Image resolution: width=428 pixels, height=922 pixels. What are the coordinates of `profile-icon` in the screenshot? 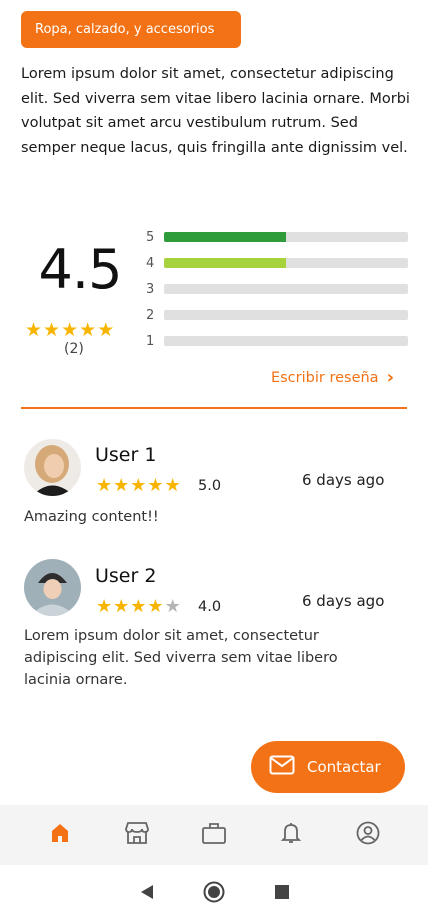 It's located at (368, 835).